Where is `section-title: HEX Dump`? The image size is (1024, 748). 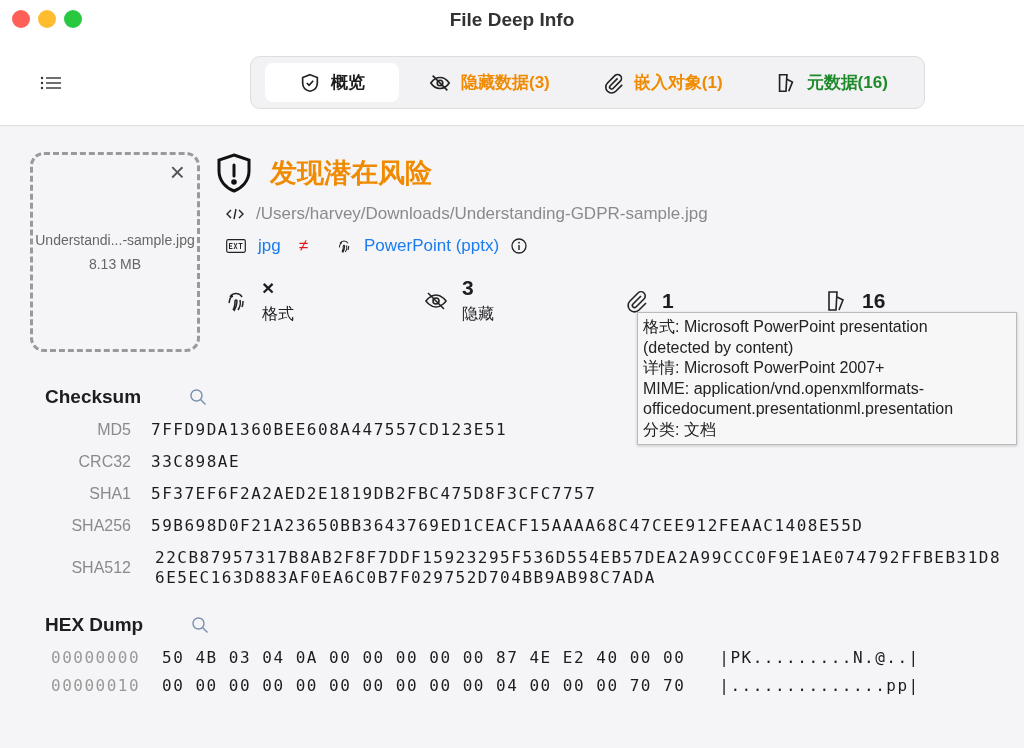
section-title: HEX Dump is located at coordinates (94, 625).